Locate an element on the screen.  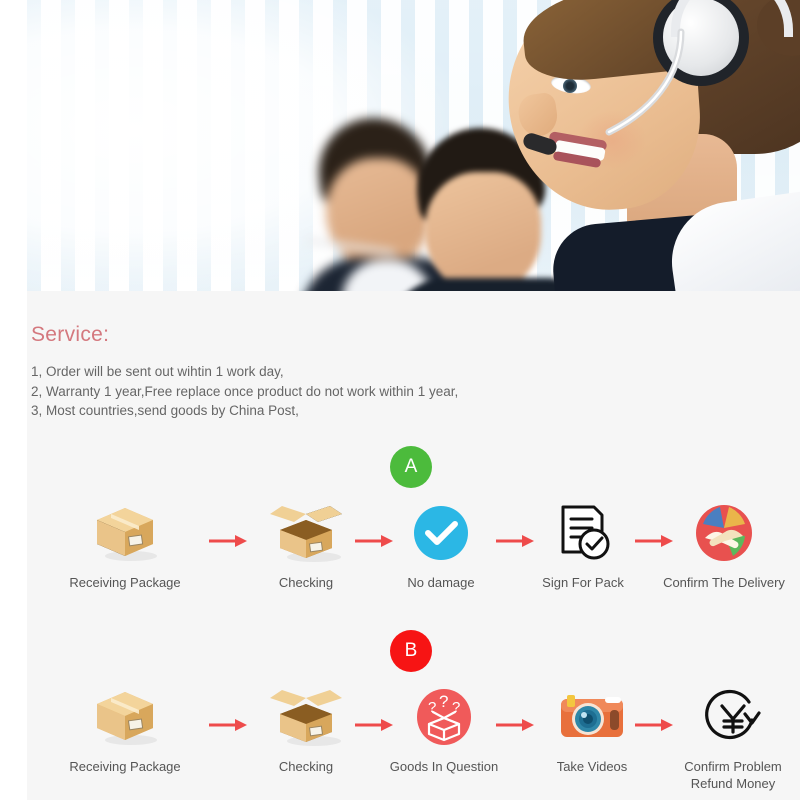
blue-check-circle-icon is located at coordinates (441, 533).